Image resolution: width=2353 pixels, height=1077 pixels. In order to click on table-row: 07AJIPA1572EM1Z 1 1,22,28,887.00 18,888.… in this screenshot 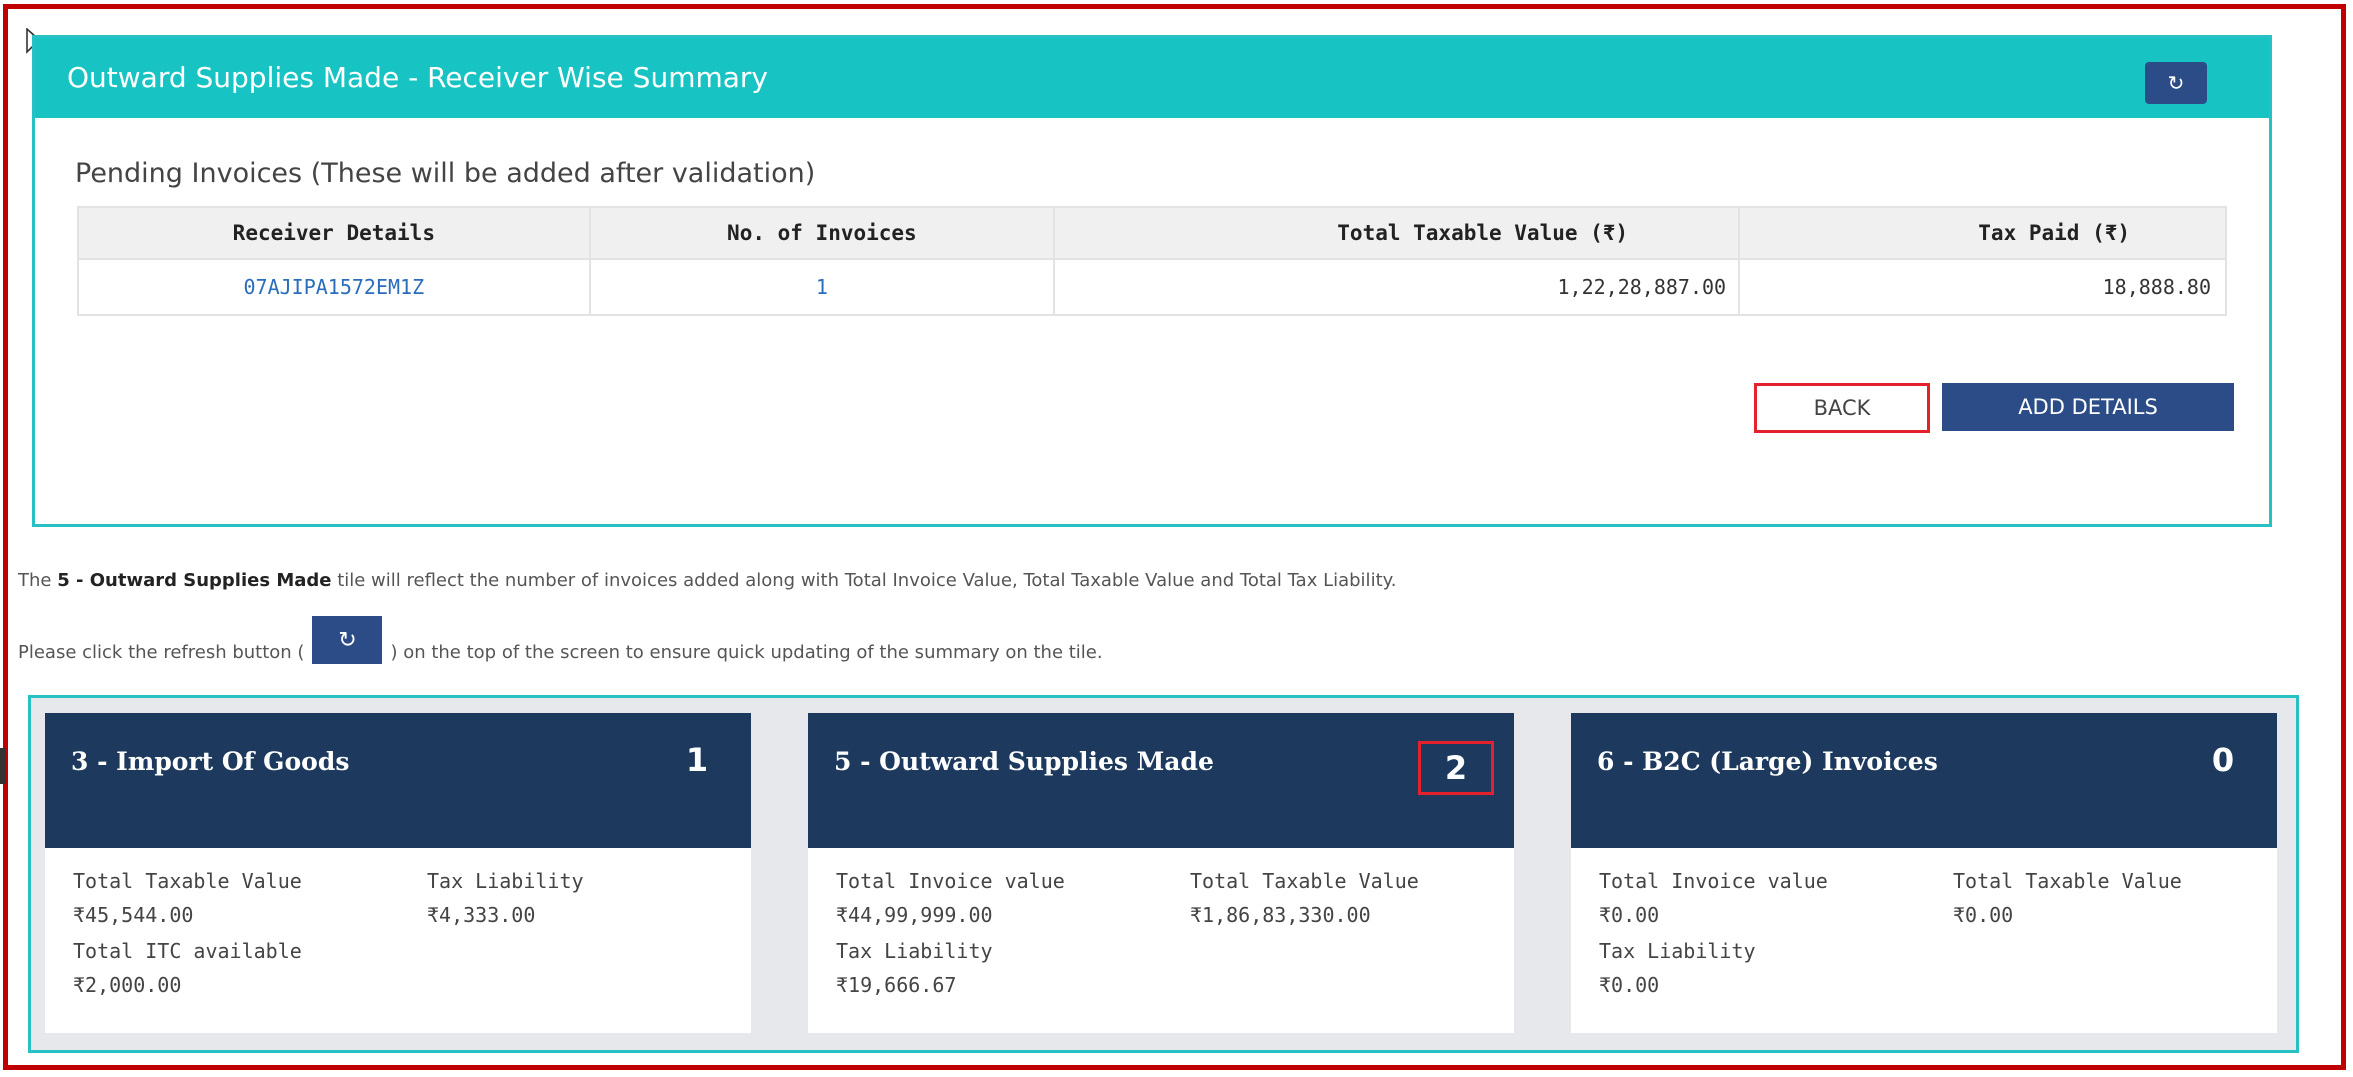, I will do `click(1152, 287)`.